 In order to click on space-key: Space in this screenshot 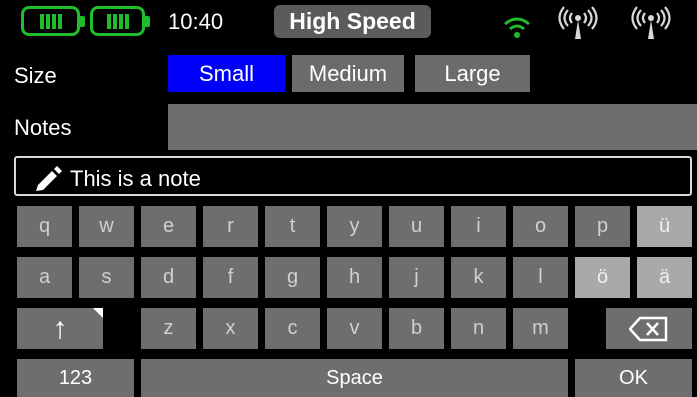, I will do `click(354, 378)`.